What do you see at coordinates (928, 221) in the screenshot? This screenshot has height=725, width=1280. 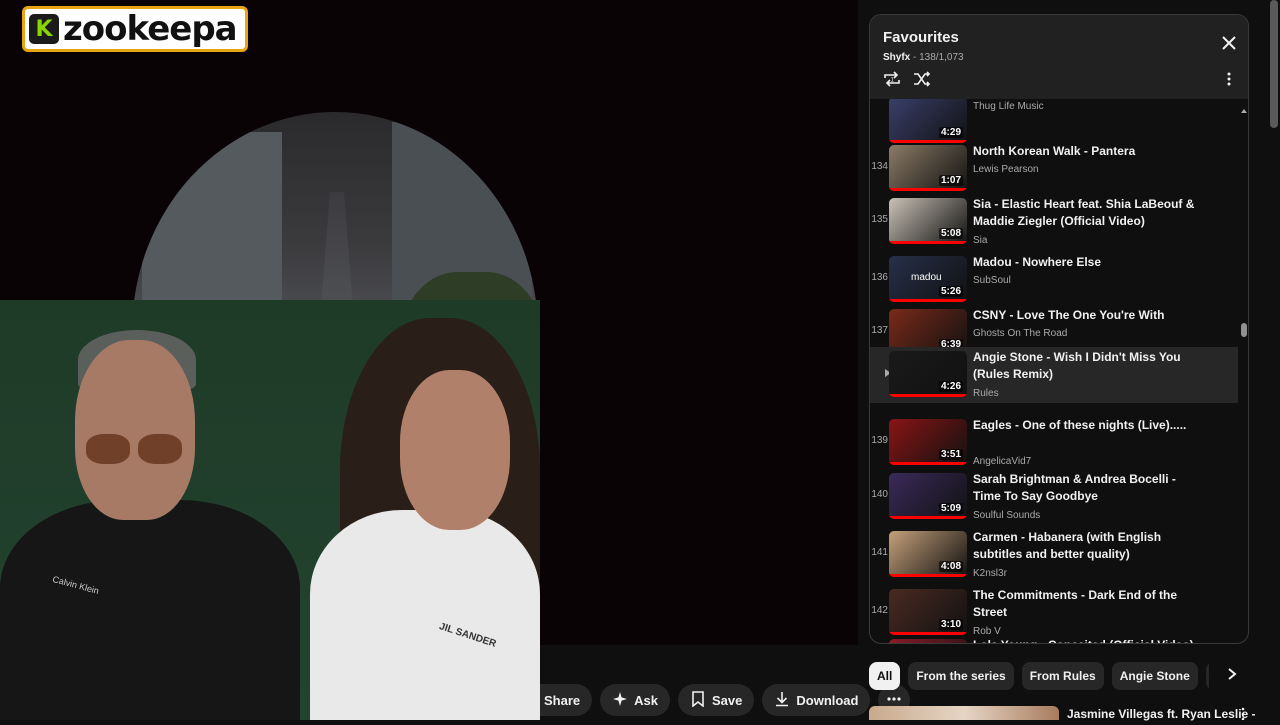 I see `playlist-item-thumbnail: 5:08` at bounding box center [928, 221].